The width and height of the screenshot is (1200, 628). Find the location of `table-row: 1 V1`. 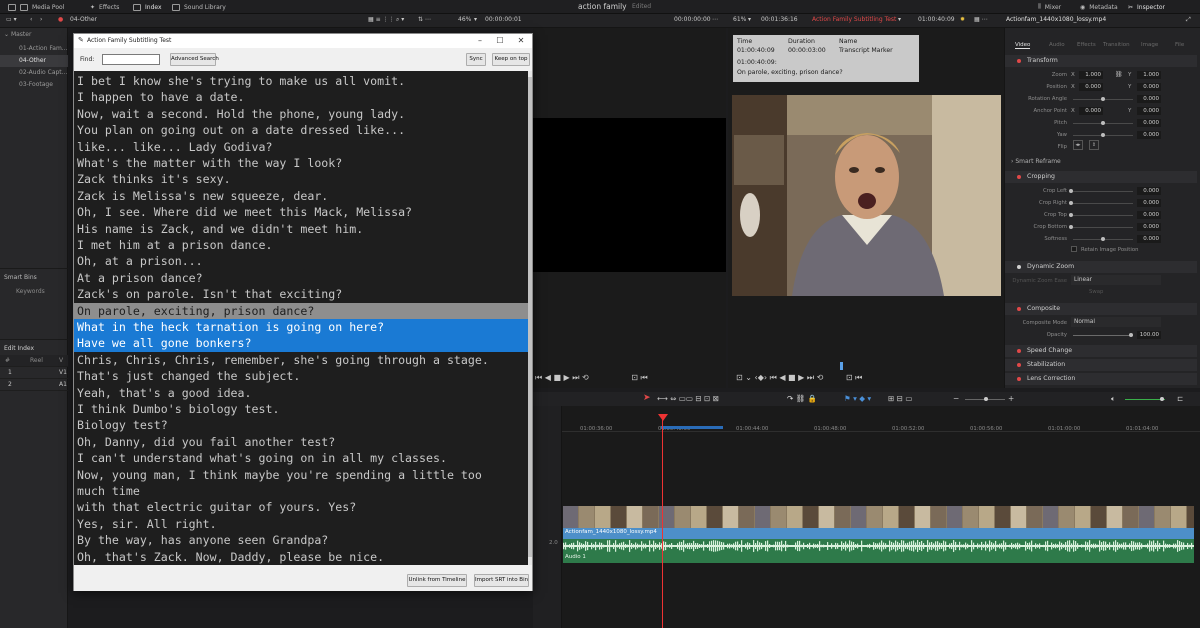

table-row: 1 V1 is located at coordinates (34, 373).